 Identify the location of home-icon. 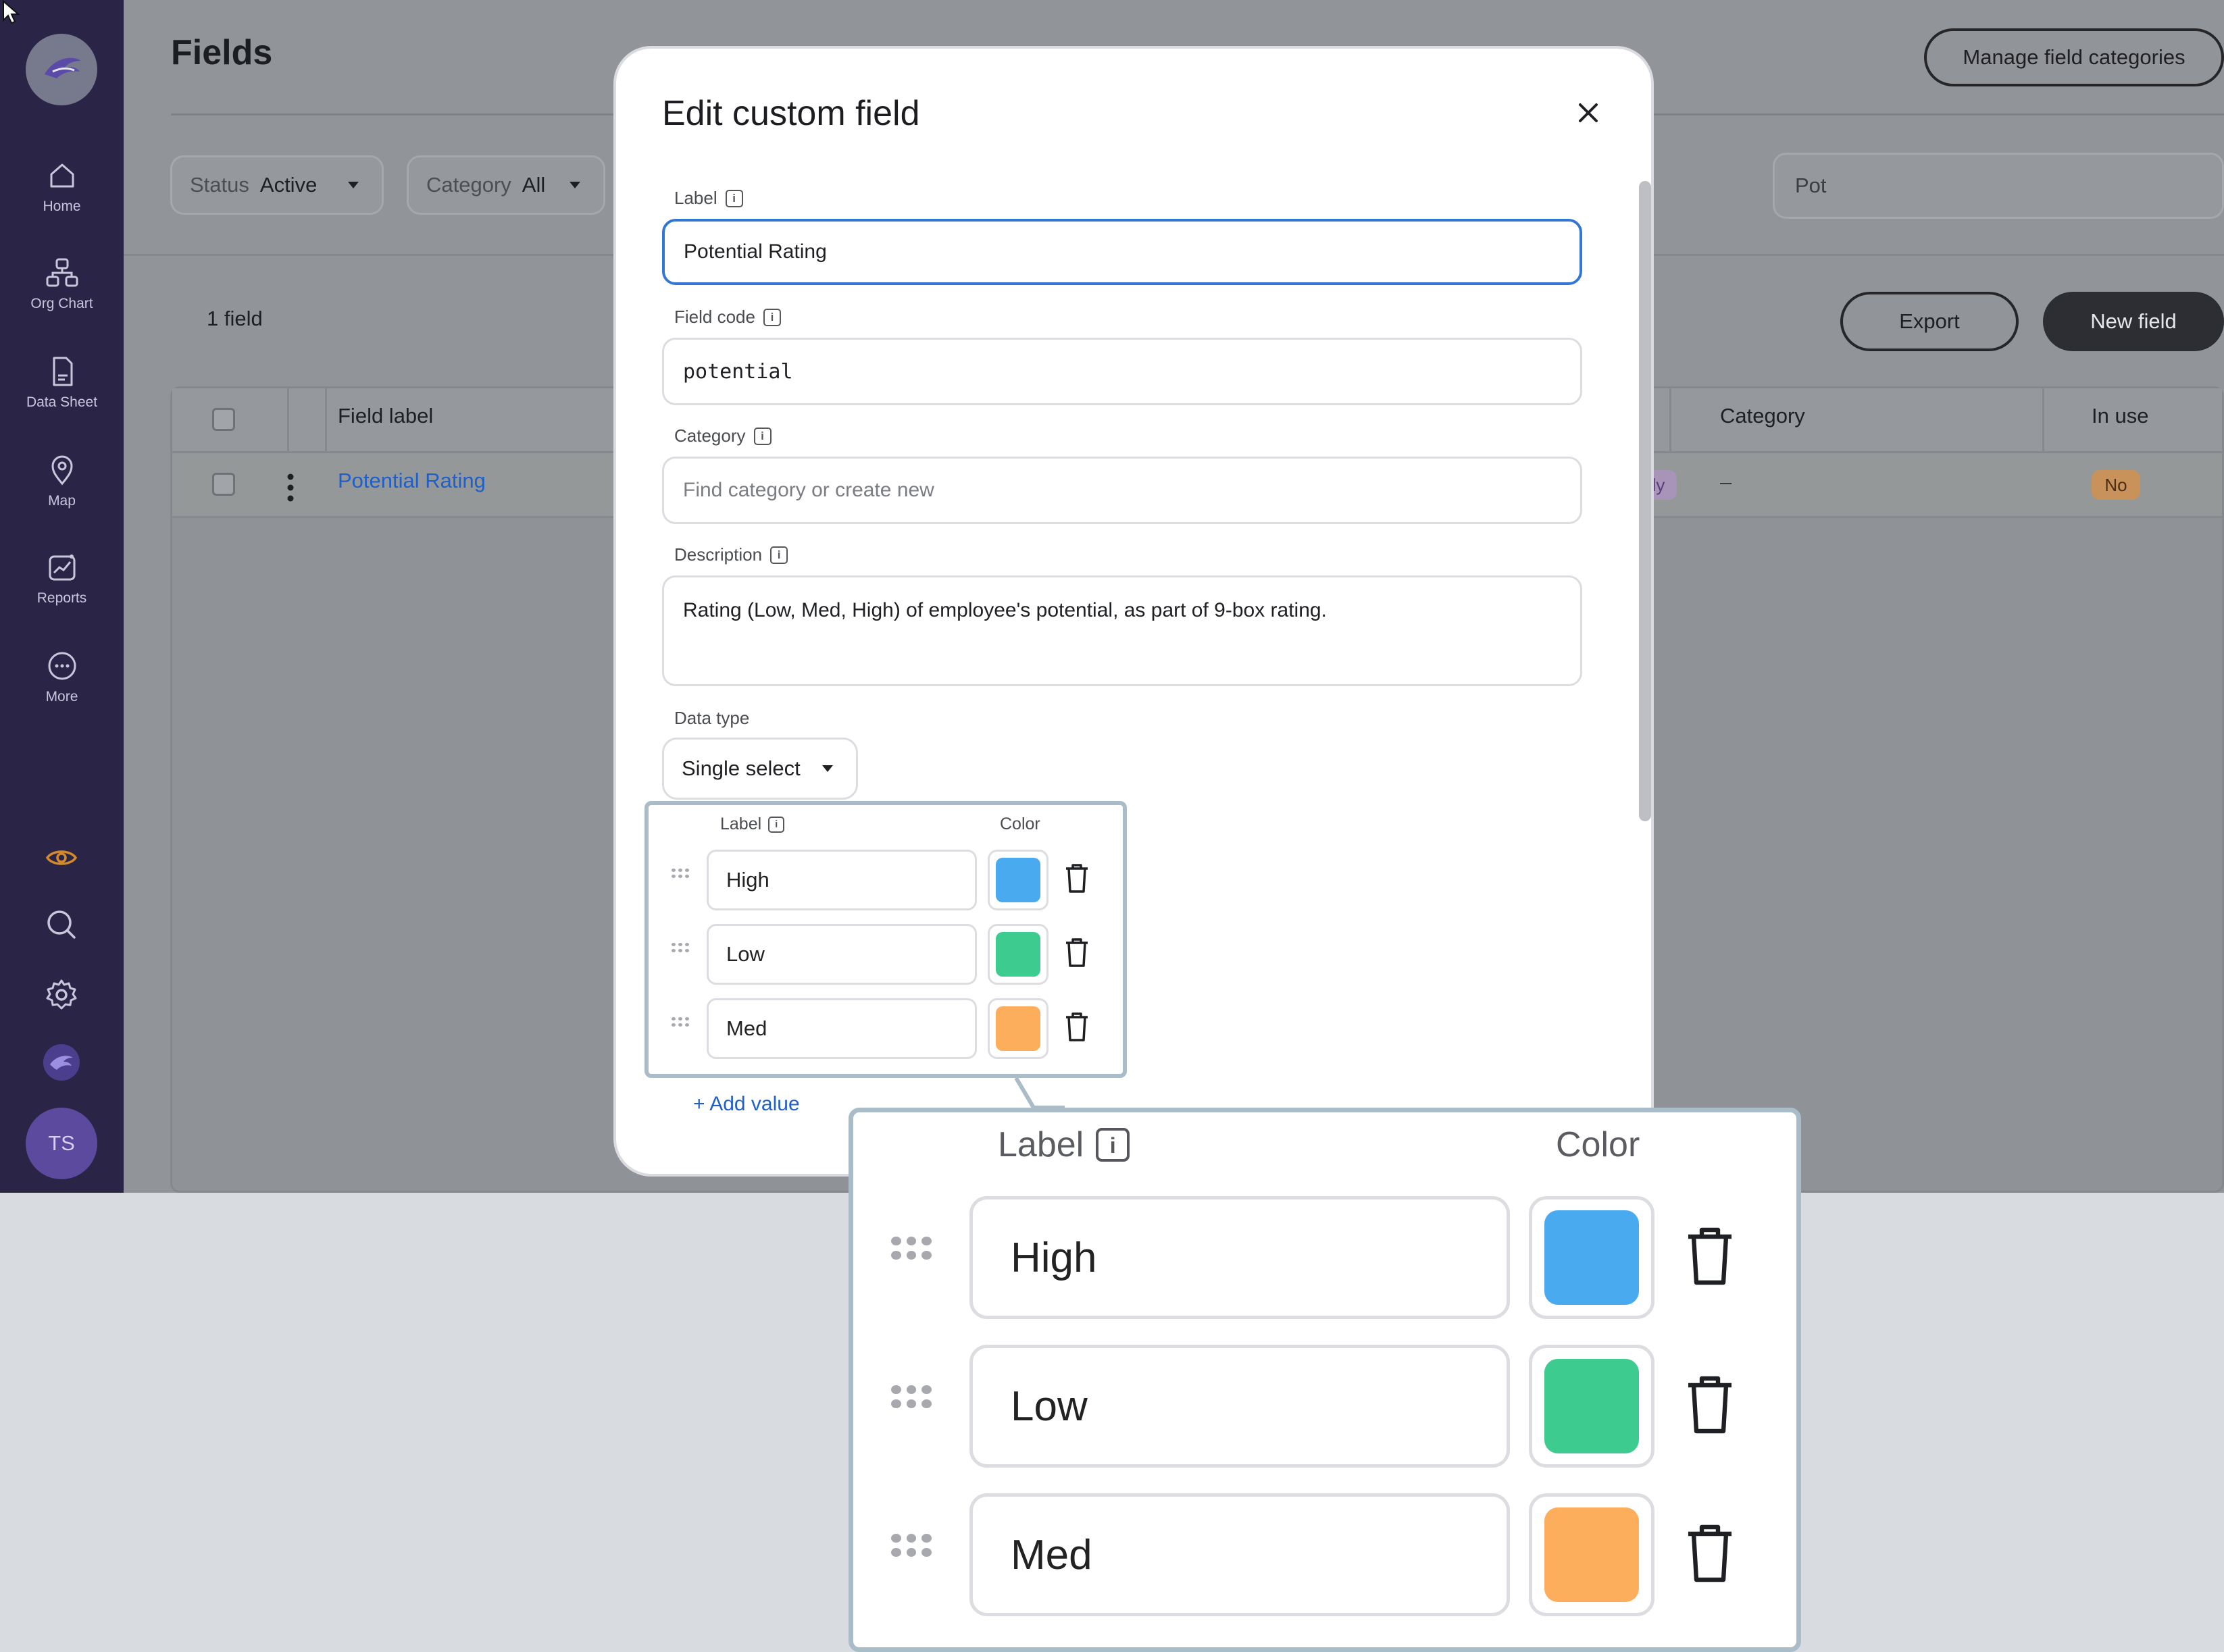
(62, 175).